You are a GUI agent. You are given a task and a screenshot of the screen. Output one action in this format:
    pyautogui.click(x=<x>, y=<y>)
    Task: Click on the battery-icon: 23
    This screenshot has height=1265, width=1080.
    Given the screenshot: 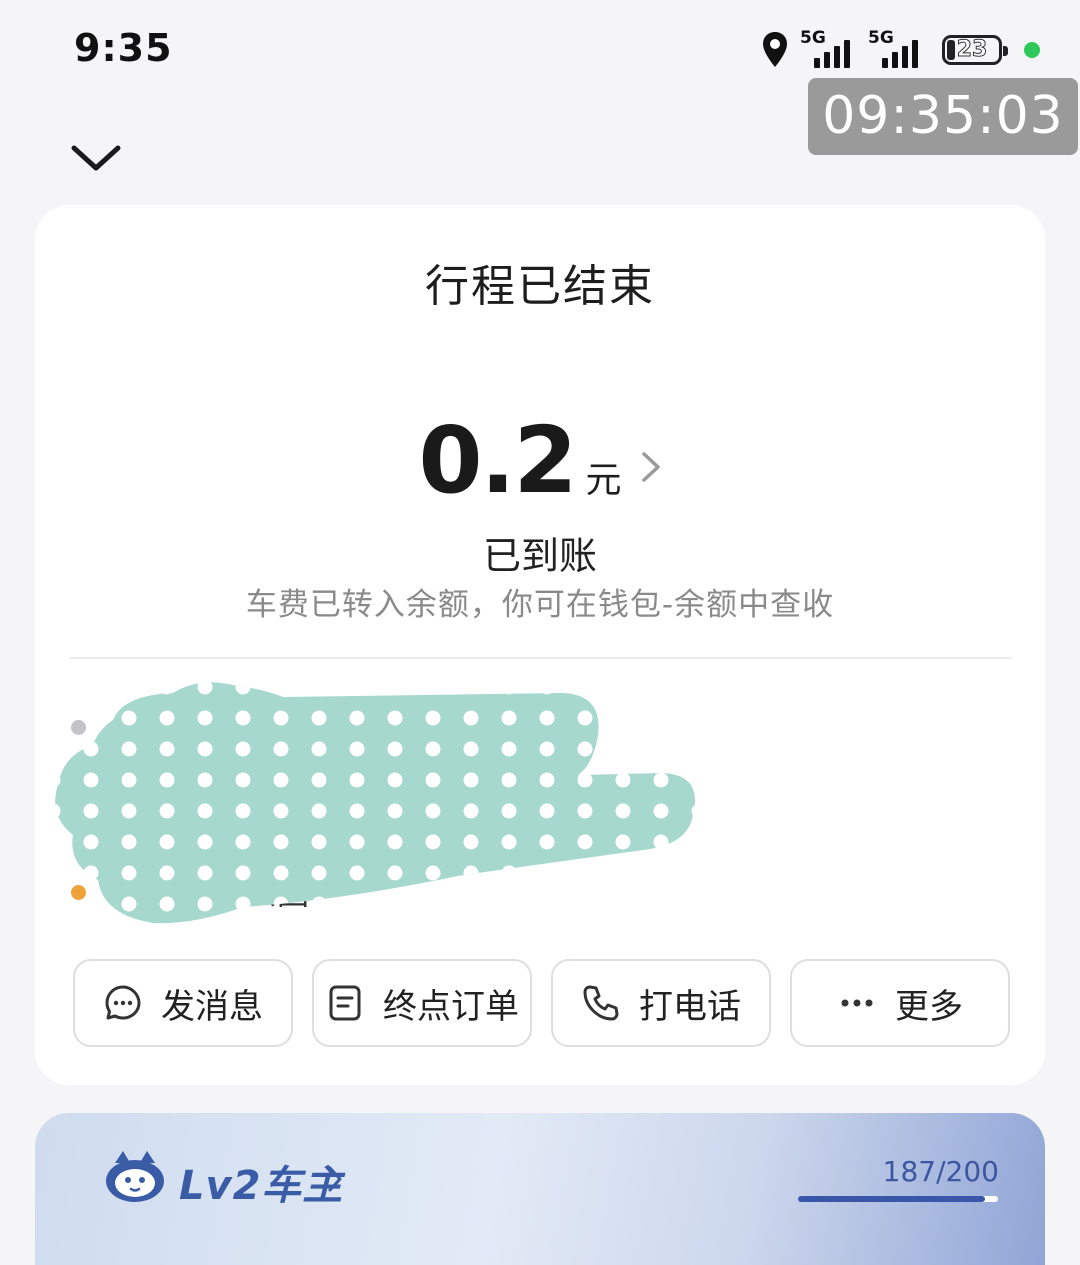 What is the action you would take?
    pyautogui.click(x=975, y=50)
    